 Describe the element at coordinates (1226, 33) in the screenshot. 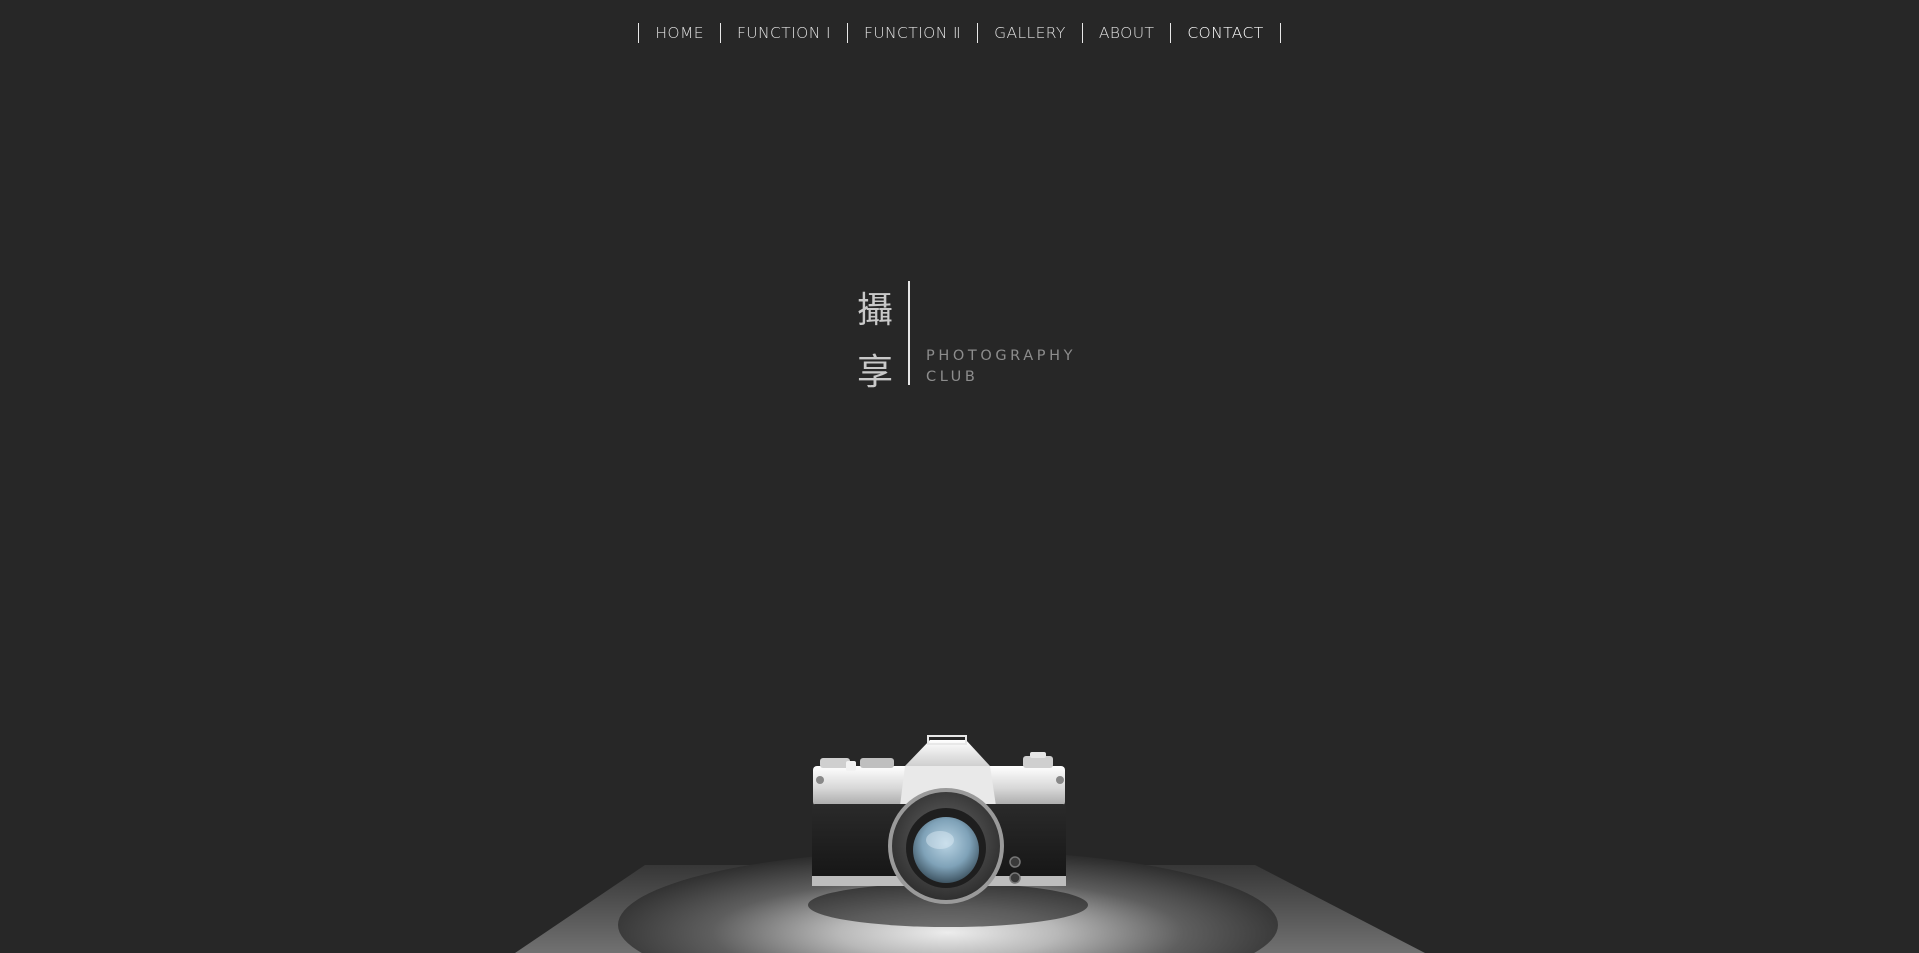

I see `nav-contact: CONTACT` at that location.